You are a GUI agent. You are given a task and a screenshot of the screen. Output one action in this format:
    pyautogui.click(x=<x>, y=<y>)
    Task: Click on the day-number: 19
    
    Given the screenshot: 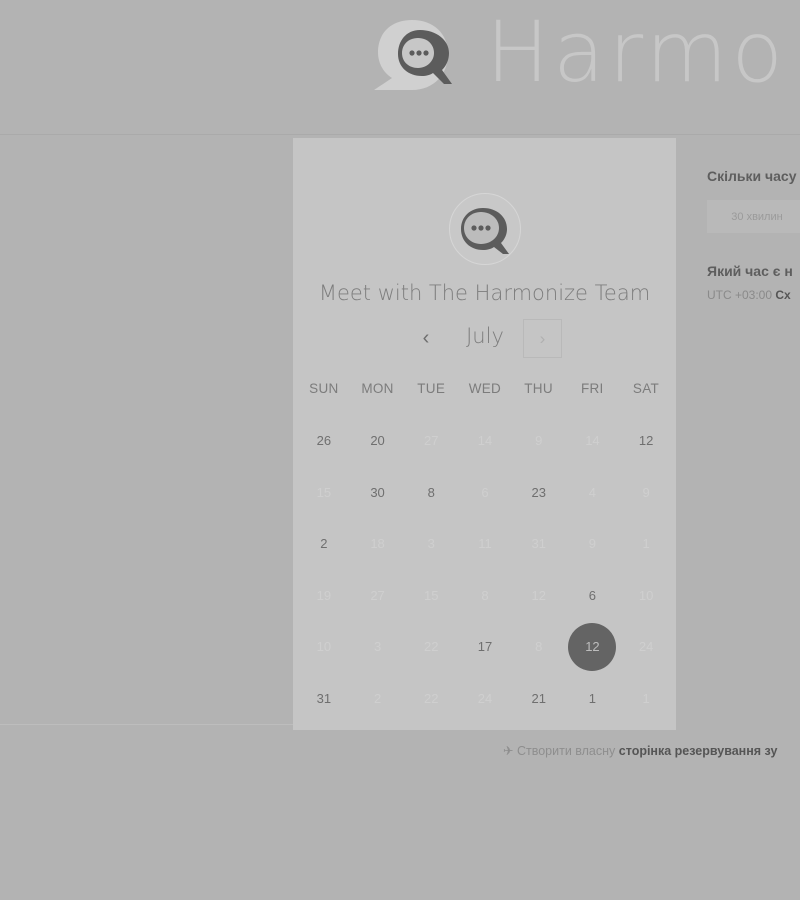 What is the action you would take?
    pyautogui.click(x=324, y=595)
    